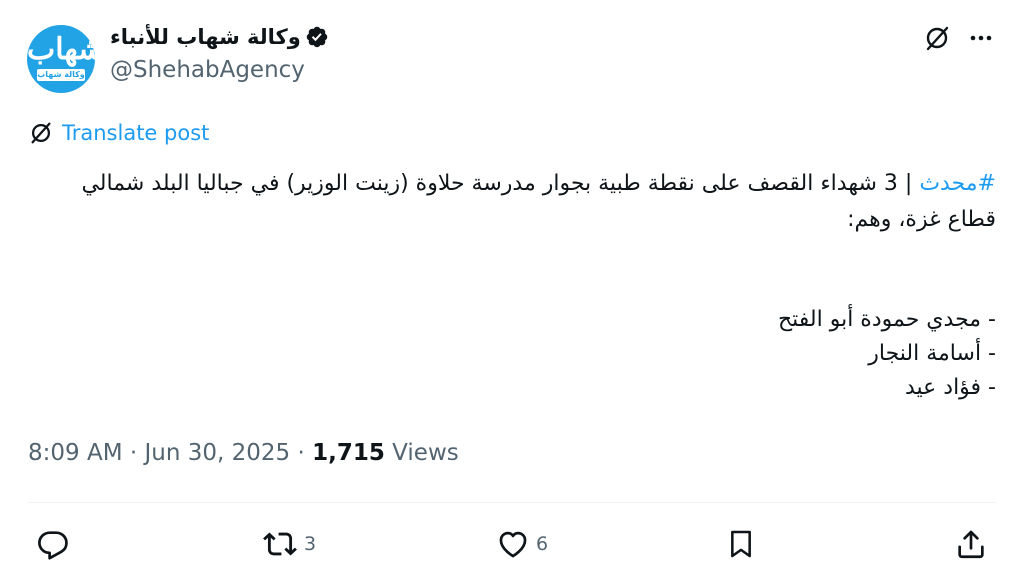  I want to click on divider, so click(512, 502).